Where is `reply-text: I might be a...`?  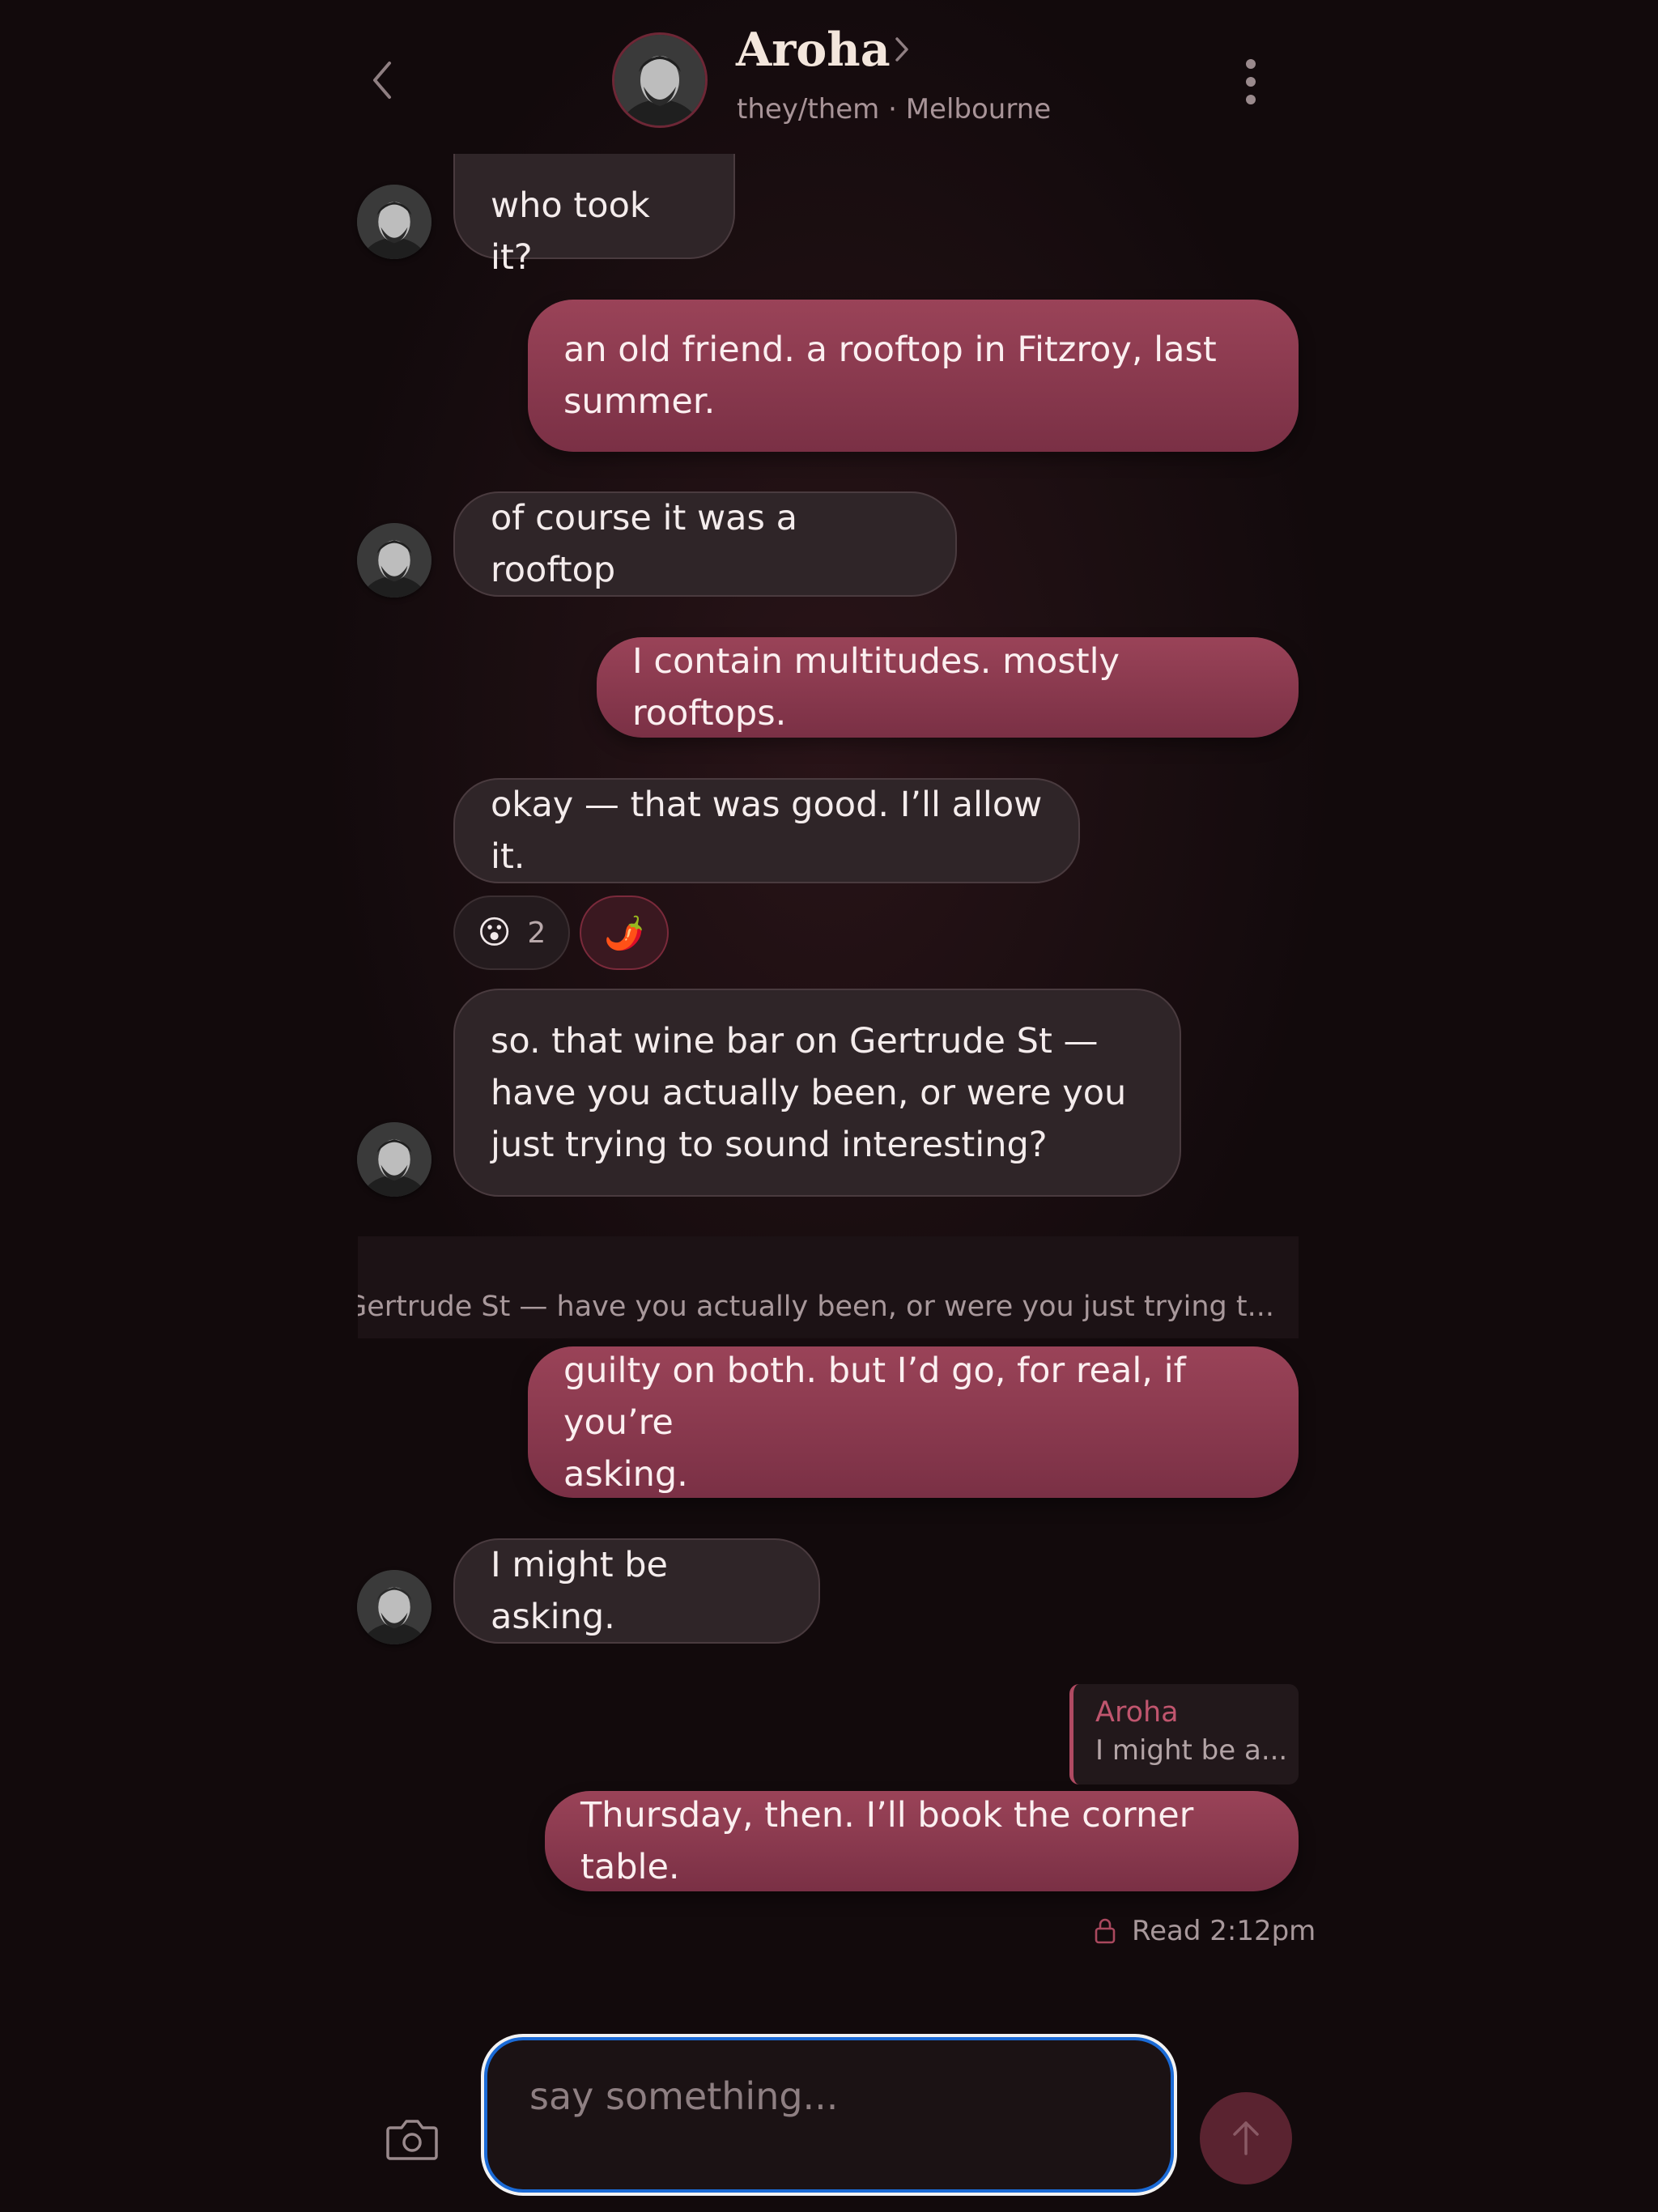 reply-text: I might be a... is located at coordinates (1191, 1750).